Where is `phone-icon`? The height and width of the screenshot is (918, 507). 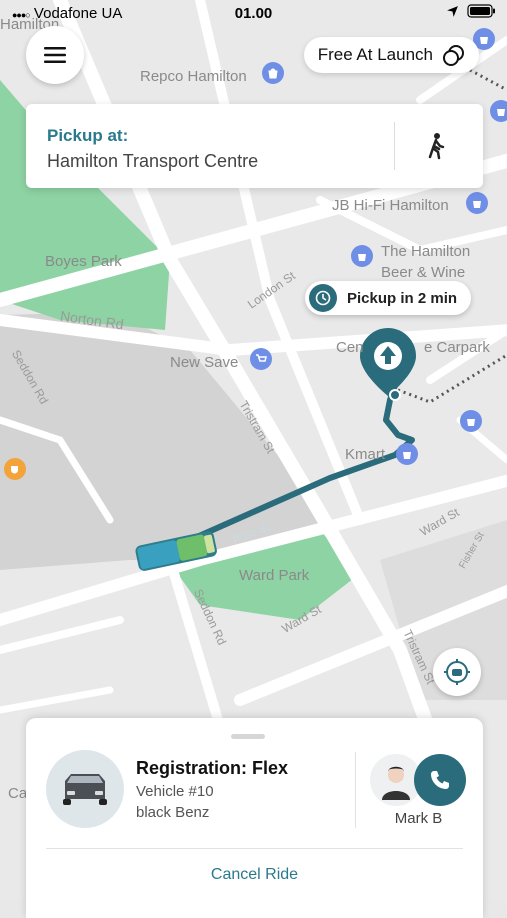
phone-icon is located at coordinates (440, 780).